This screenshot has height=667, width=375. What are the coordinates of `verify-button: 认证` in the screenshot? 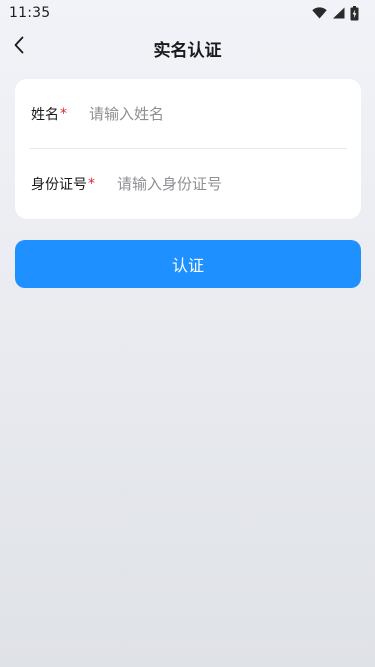 It's located at (188, 264).